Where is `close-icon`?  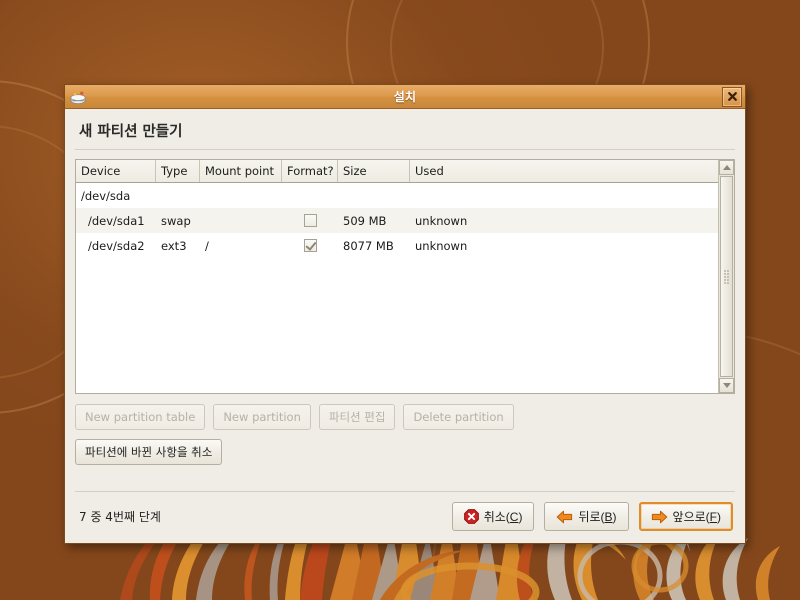
close-icon is located at coordinates (732, 96).